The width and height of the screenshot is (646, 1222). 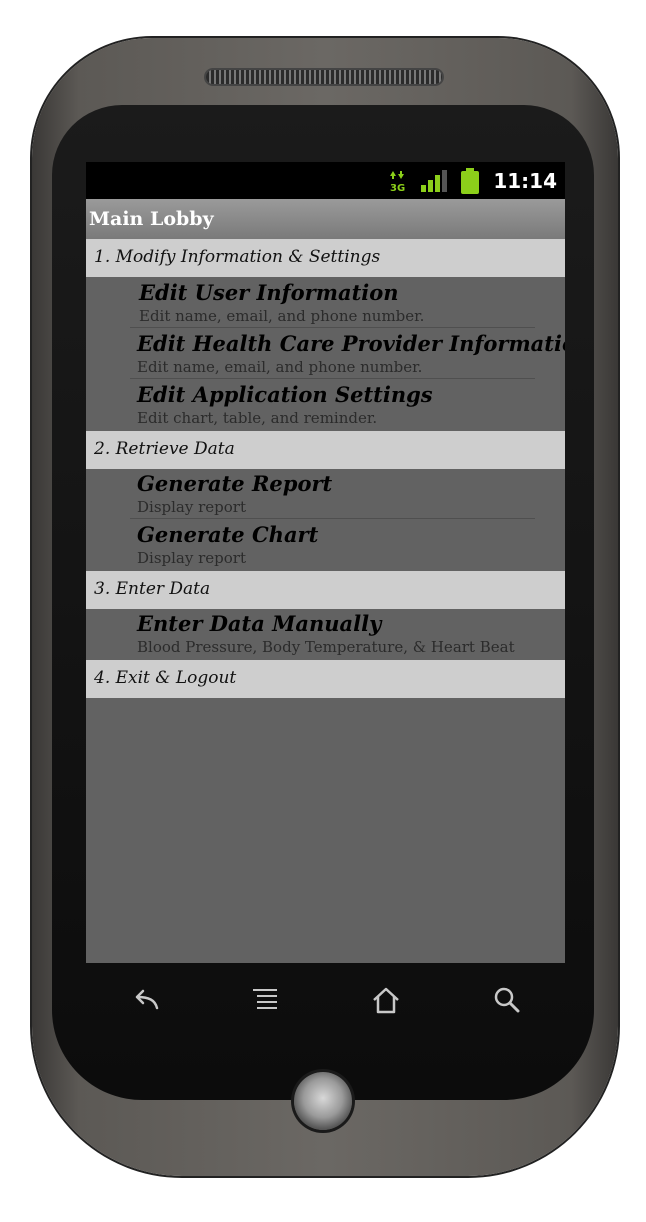 What do you see at coordinates (324, 77) in the screenshot?
I see `earpiece-speaker` at bounding box center [324, 77].